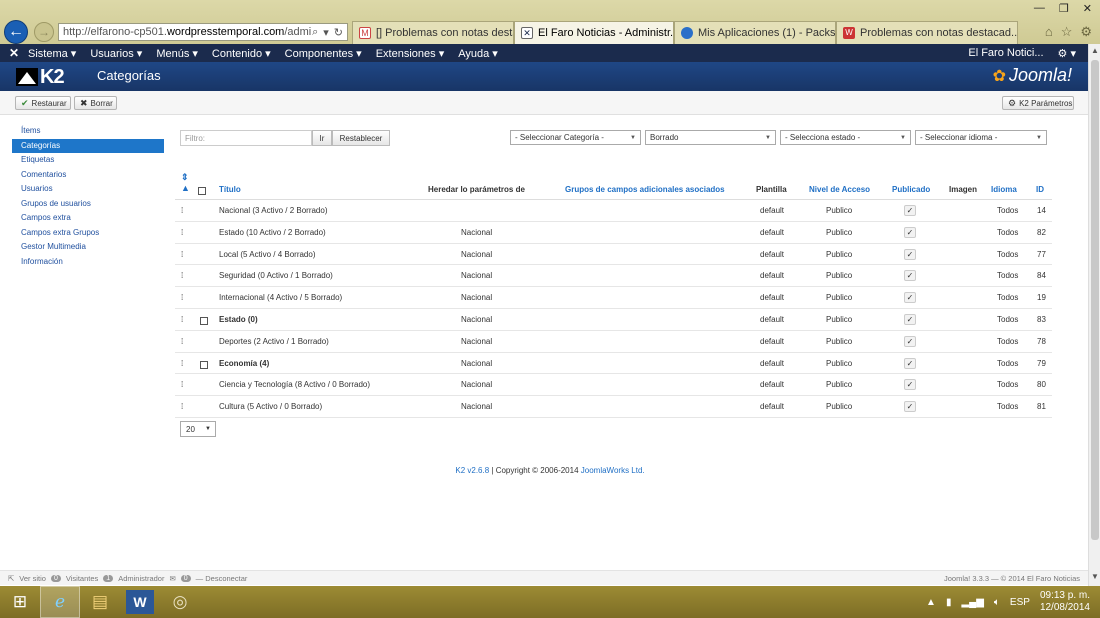 This screenshot has height=618, width=1100. I want to click on sidebar-item-campos-extra-grupos: Campos extra Grupos, so click(88, 233).